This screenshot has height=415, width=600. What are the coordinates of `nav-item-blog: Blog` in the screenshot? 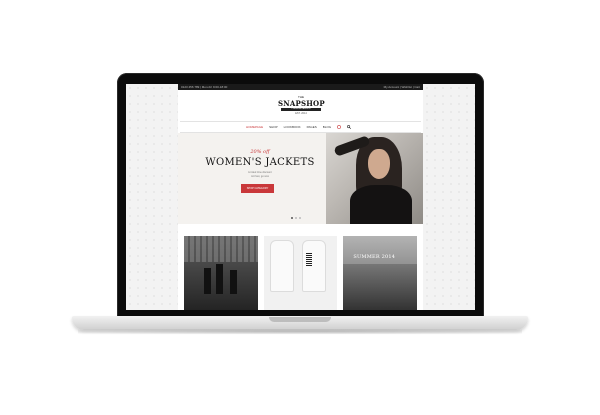 It's located at (327, 127).